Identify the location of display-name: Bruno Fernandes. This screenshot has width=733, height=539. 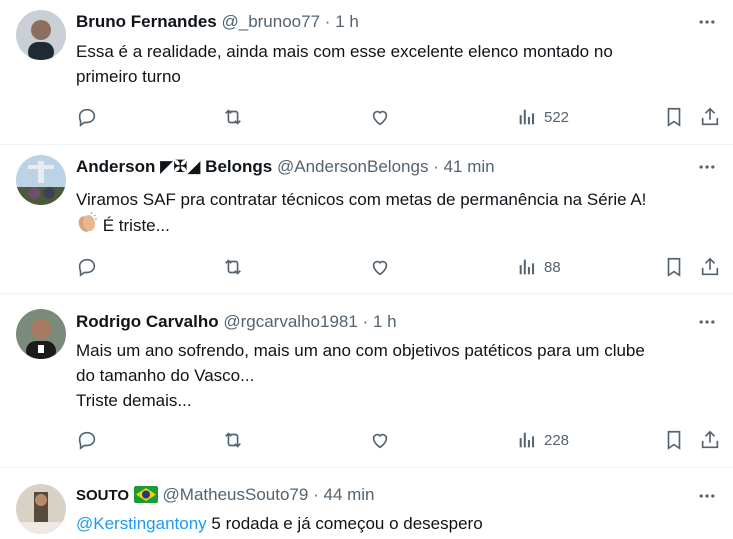
(146, 21).